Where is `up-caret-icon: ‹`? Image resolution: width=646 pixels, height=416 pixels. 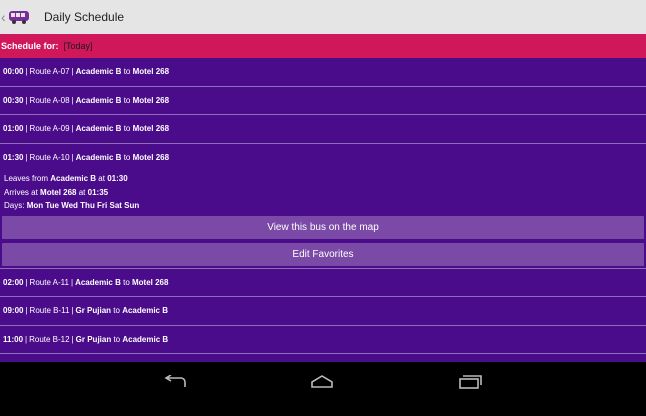
up-caret-icon: ‹ is located at coordinates (4, 17).